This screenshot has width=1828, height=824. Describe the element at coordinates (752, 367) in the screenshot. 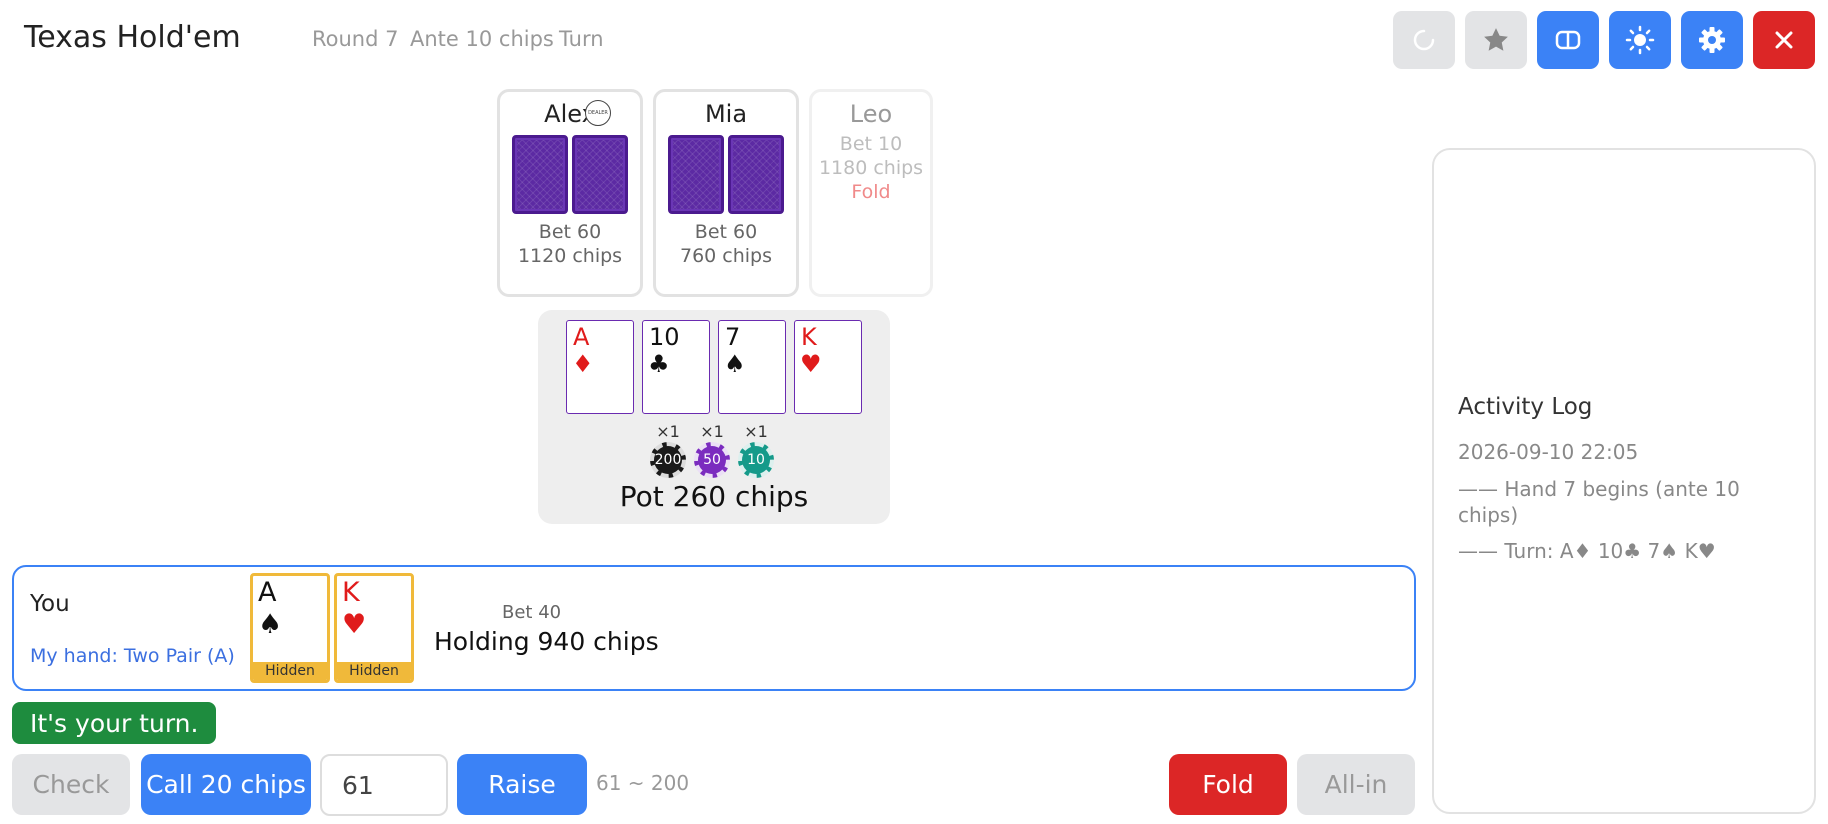

I see `community-card: 7 ♠` at that location.